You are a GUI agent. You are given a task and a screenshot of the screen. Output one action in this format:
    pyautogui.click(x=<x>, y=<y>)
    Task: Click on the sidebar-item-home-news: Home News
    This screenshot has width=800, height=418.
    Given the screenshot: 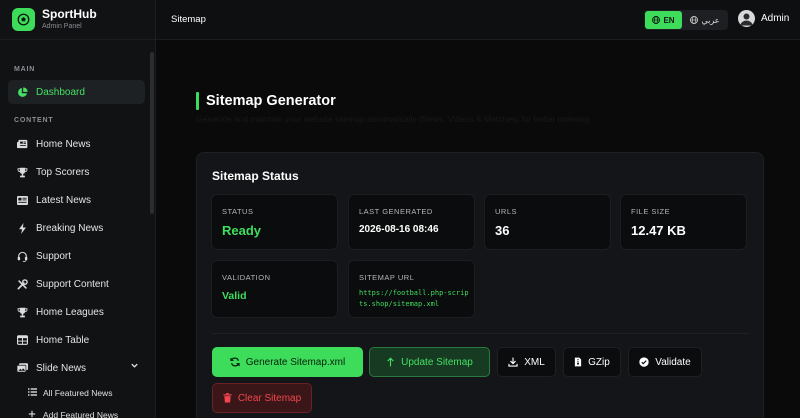 What is the action you would take?
    pyautogui.click(x=76, y=144)
    